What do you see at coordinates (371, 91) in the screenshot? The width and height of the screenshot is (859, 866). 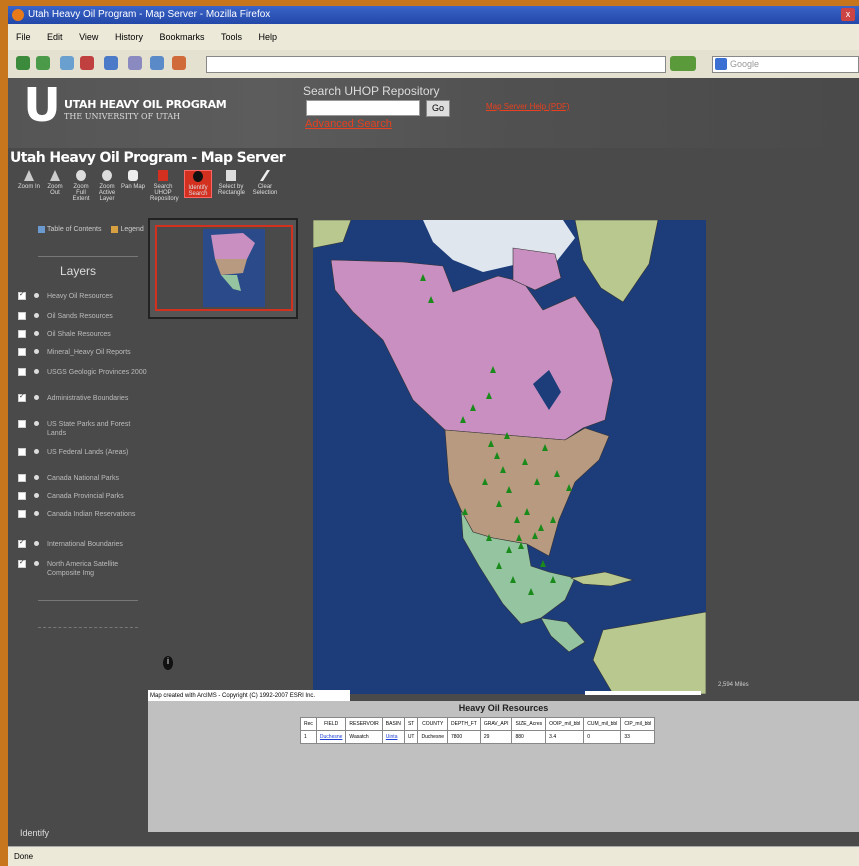 I see `repository-search-title: Search UHOP Repository` at bounding box center [371, 91].